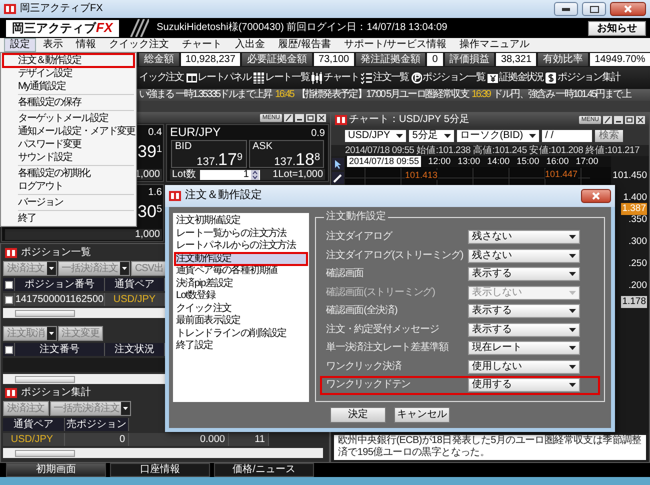 The image size is (650, 485). What do you see at coordinates (68, 131) in the screenshot?
I see `menu-item: 通知メール設定・メアド変更` at bounding box center [68, 131].